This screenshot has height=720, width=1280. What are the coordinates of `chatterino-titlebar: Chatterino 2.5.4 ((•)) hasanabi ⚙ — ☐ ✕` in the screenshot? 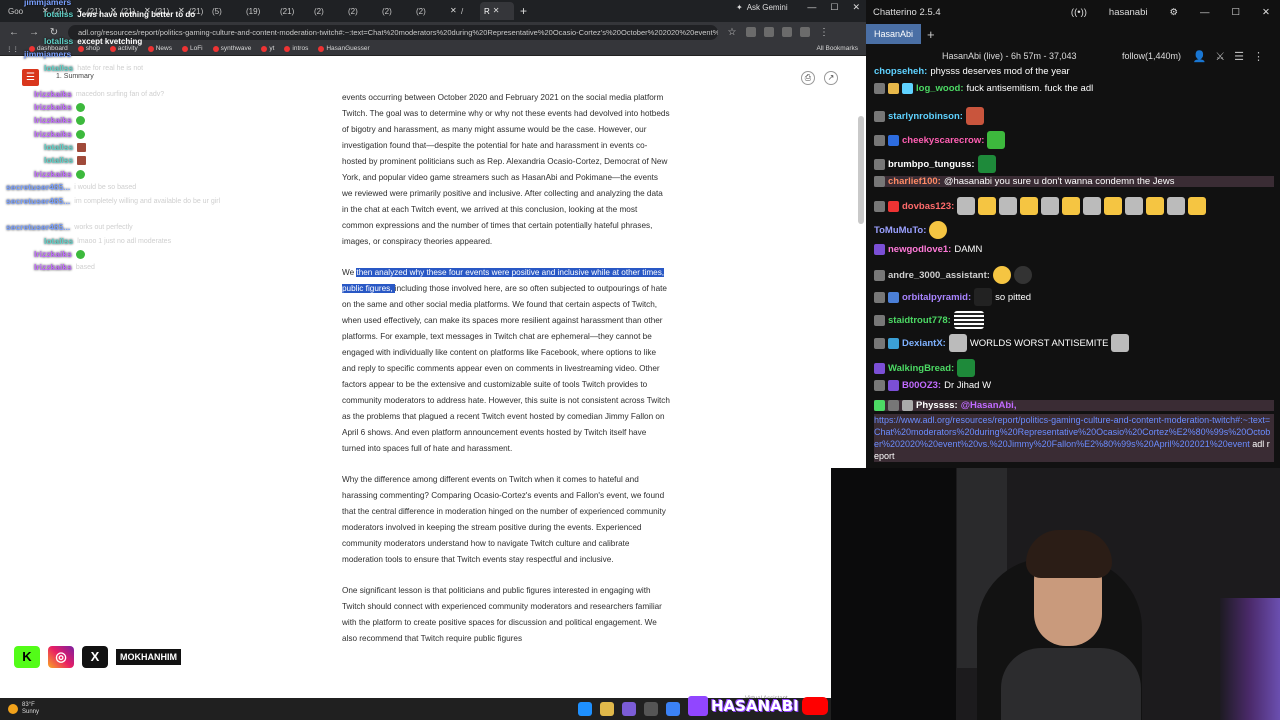 It's located at (1071, 12).